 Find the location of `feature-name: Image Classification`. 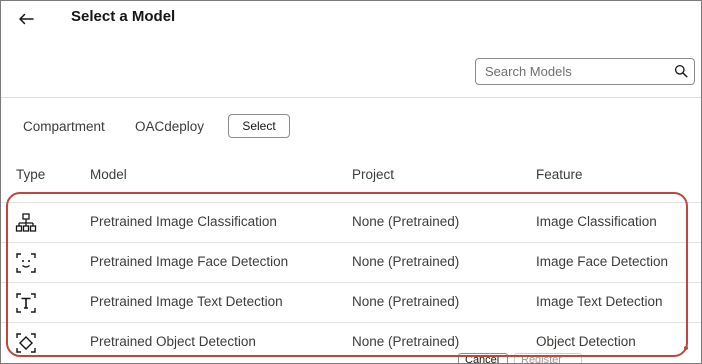

feature-name: Image Classification is located at coordinates (596, 221).